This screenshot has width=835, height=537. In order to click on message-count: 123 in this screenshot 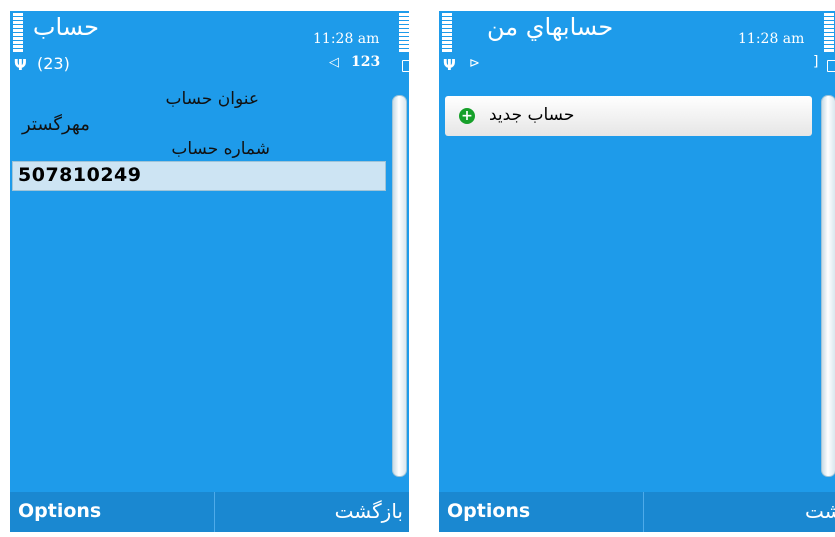, I will do `click(366, 62)`.